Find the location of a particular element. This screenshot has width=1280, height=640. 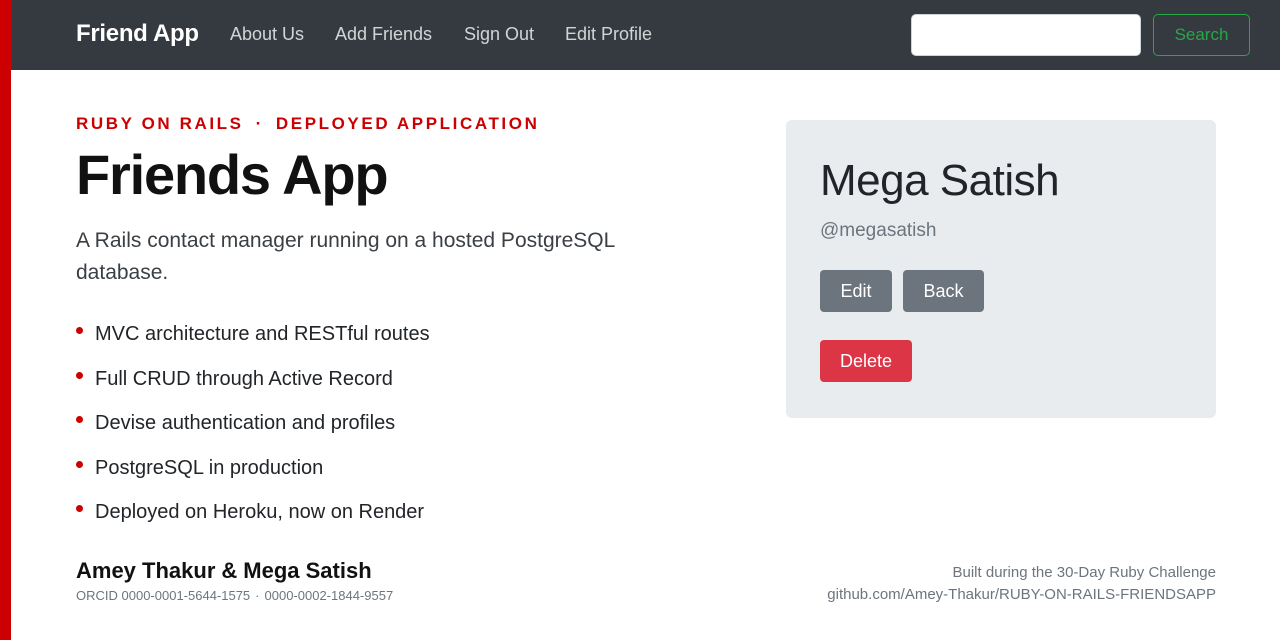

author-first: Amey Thakur is located at coordinates (146, 570).